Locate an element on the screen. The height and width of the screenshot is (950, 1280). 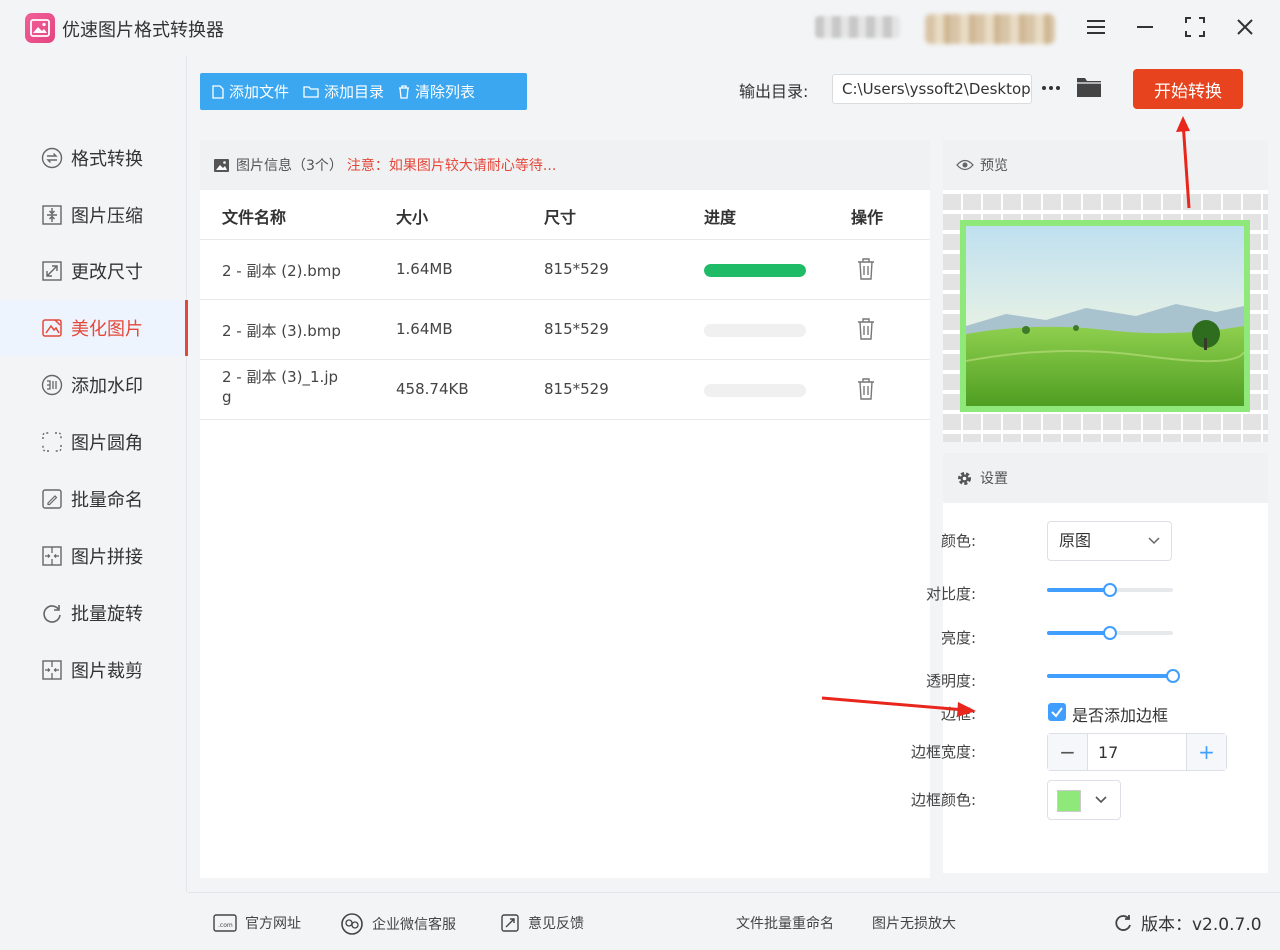
opacity-slider is located at coordinates (1113, 676).